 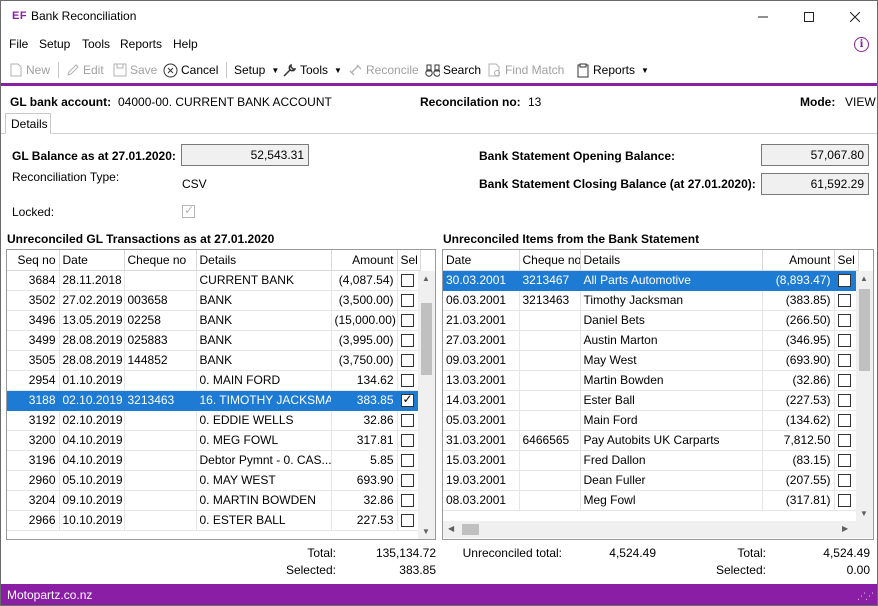 I want to click on close-button, so click(x=855, y=16).